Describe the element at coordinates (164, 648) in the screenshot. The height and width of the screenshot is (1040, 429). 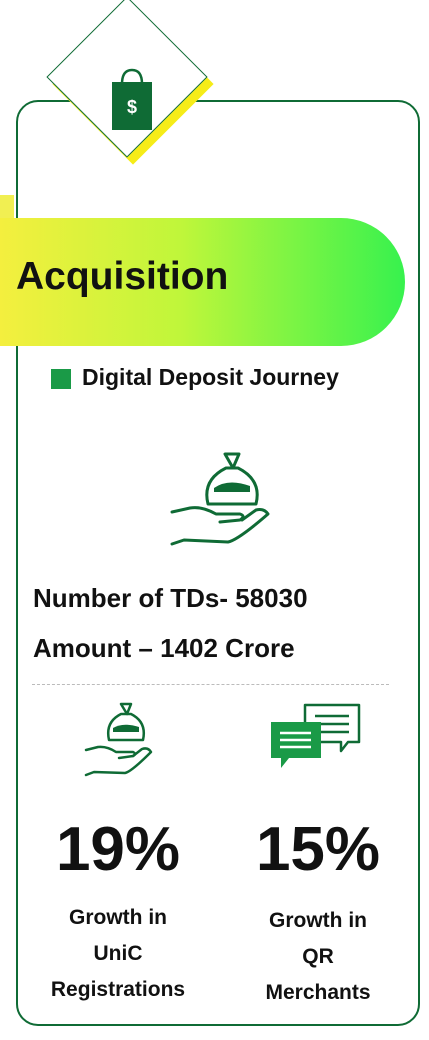
I see `stat-amount: Amount – 1402 Crore` at that location.